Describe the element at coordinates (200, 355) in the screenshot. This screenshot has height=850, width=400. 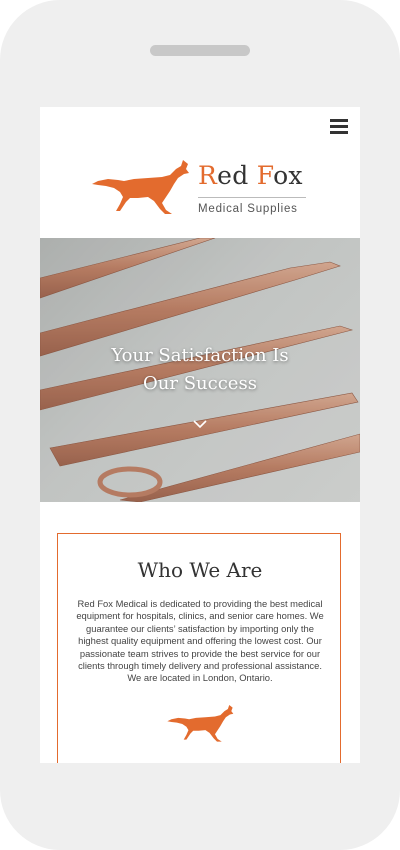
I see `hero-title-line-1: Your Satisfaction Is` at that location.